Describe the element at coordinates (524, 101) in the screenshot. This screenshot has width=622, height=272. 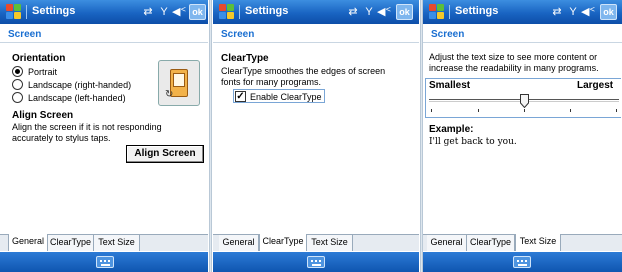
I see `text-size-slider-thumb` at that location.